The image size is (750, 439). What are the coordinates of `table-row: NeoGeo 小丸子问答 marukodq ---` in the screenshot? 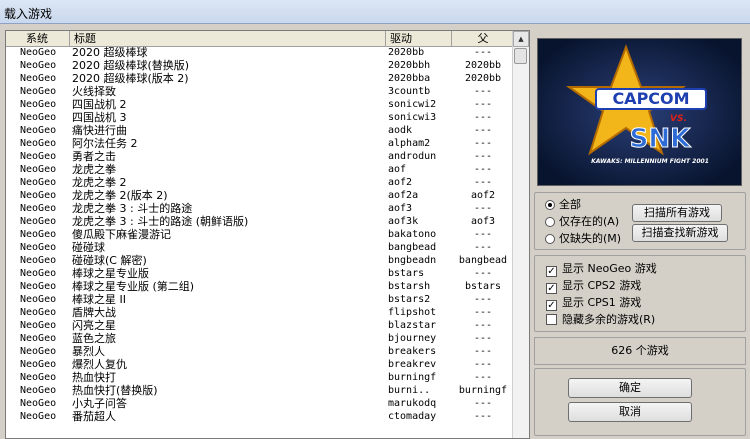 It's located at (260, 403).